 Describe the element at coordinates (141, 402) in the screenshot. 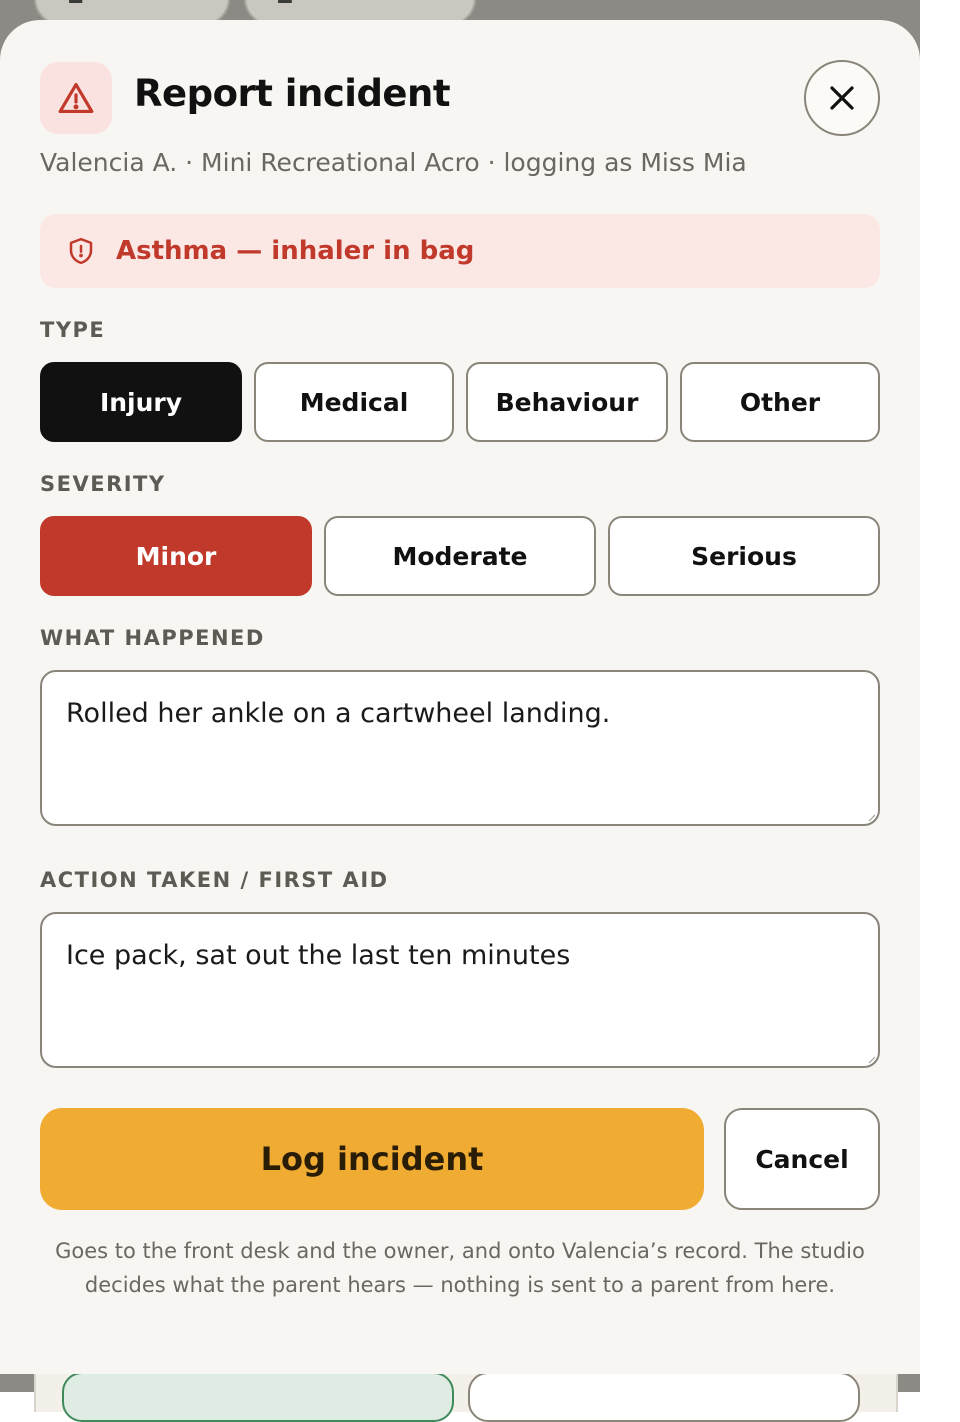

I see `type-option-injury: Injury` at that location.